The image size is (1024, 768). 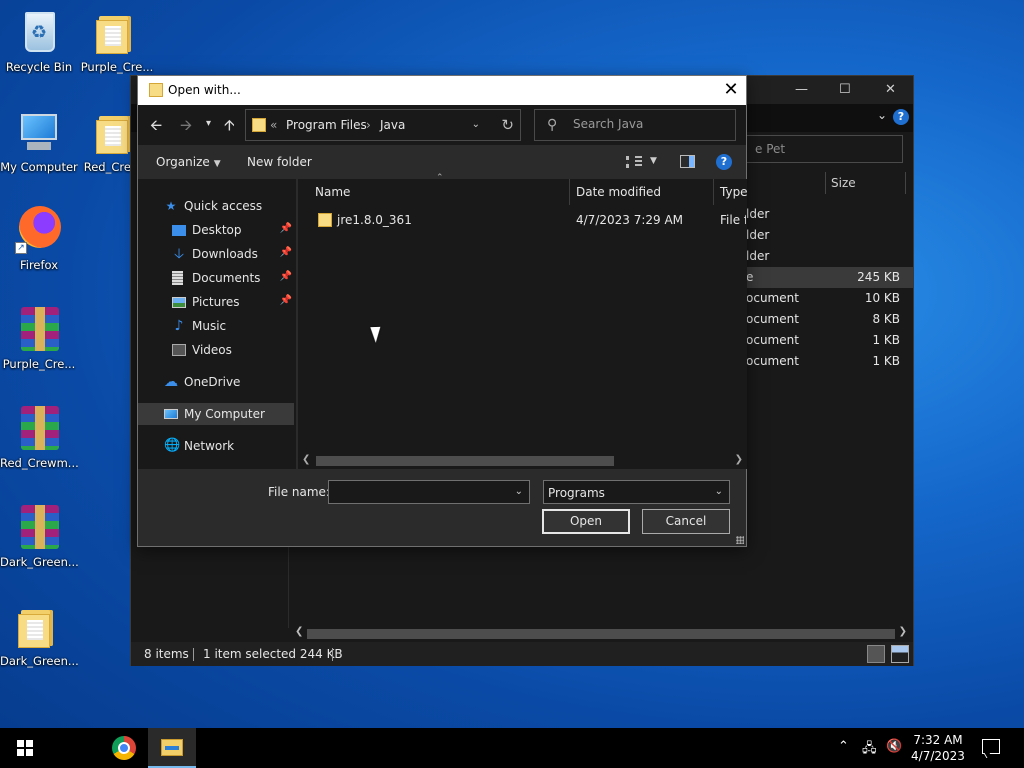 What do you see at coordinates (830, 277) in the screenshot?
I see `file-row: e 245 KB` at bounding box center [830, 277].